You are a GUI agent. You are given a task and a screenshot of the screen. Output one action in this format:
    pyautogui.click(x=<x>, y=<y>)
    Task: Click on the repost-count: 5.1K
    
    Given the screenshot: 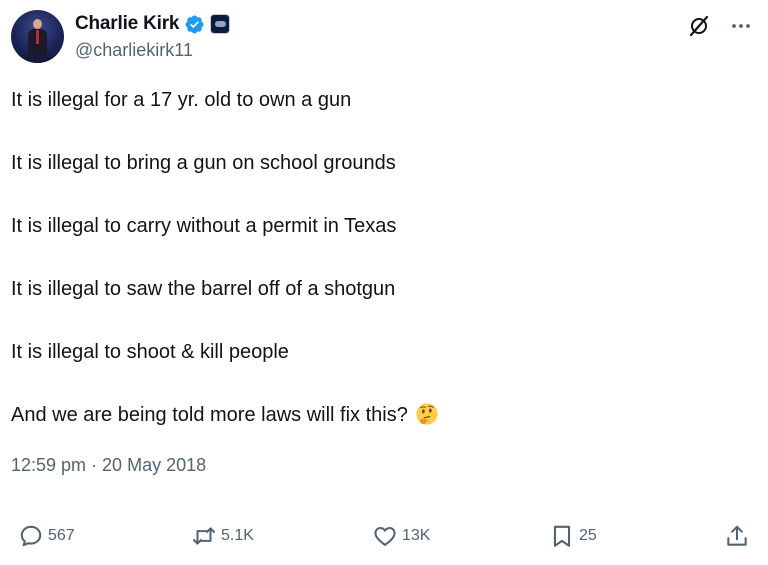 What is the action you would take?
    pyautogui.click(x=237, y=535)
    